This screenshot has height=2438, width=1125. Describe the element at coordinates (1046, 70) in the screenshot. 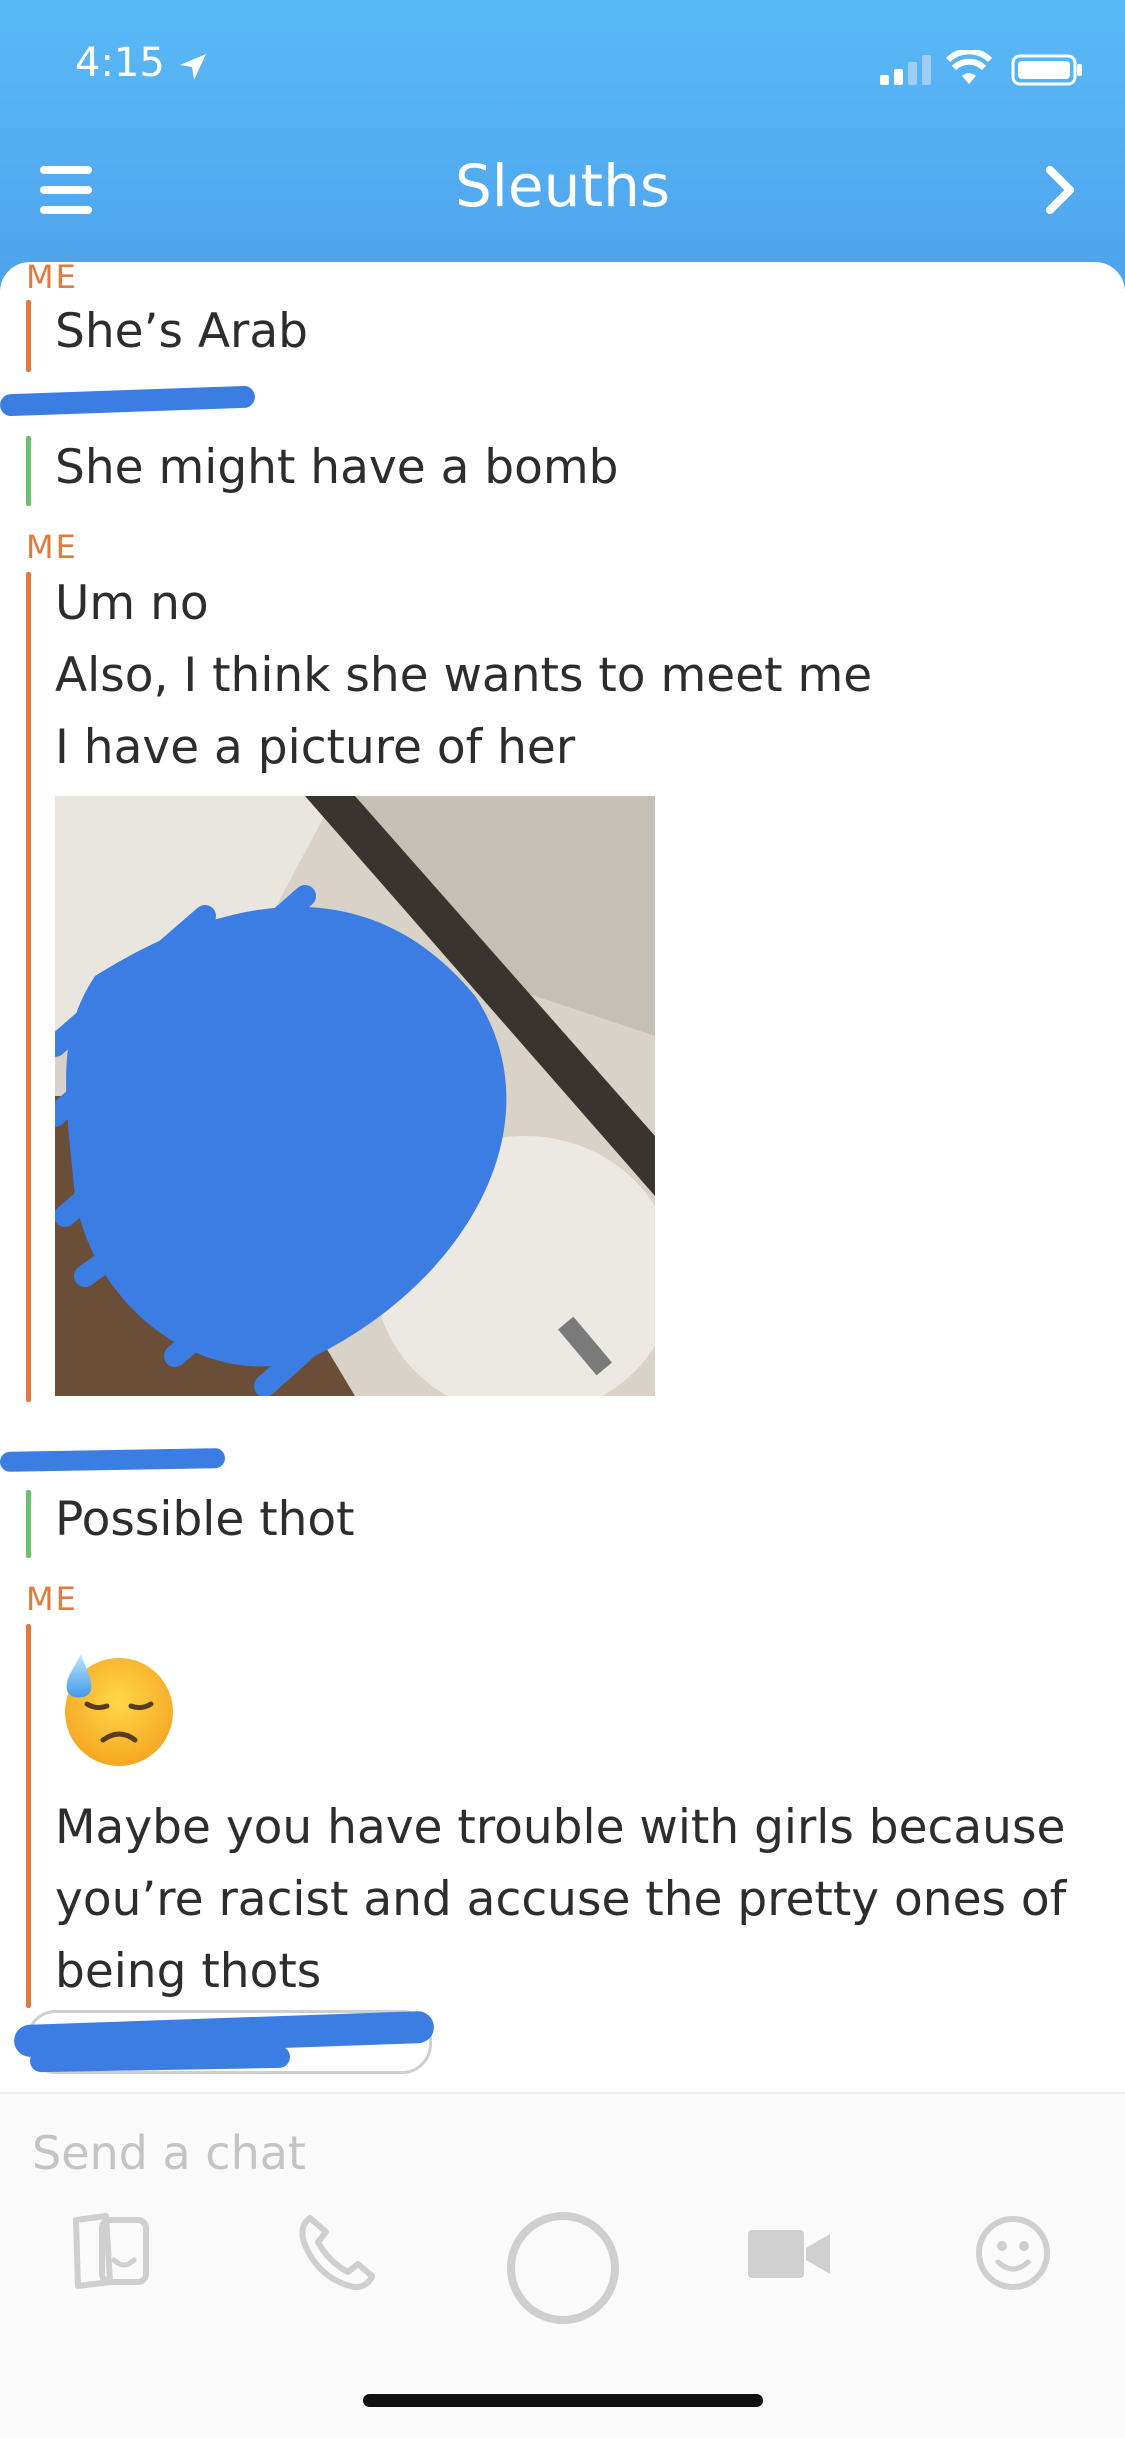

I see `battery-icon` at that location.